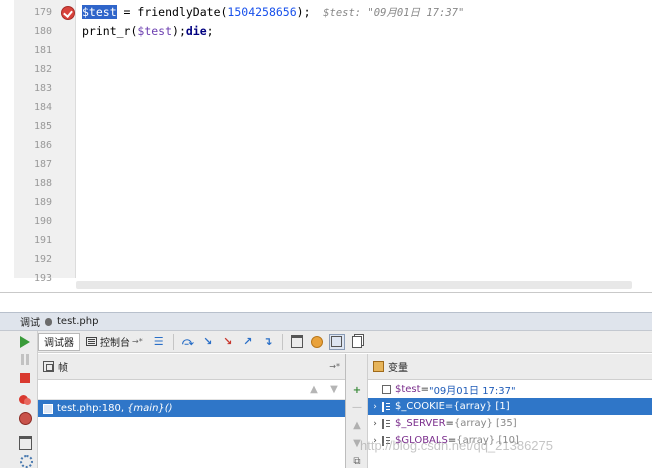  What do you see at coordinates (25, 400) in the screenshot?
I see `view-breakpoints-icon` at bounding box center [25, 400].